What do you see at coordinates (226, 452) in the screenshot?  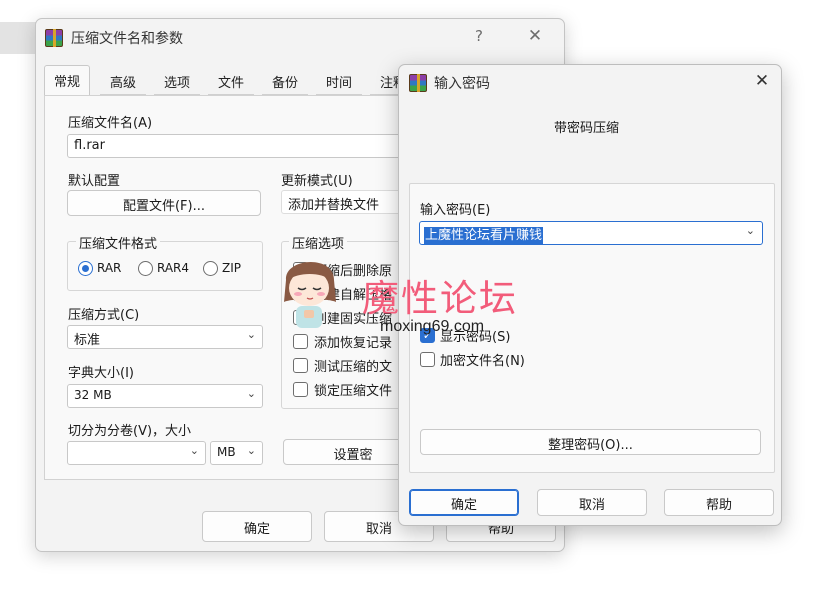 I see `split-unit-value: MB` at bounding box center [226, 452].